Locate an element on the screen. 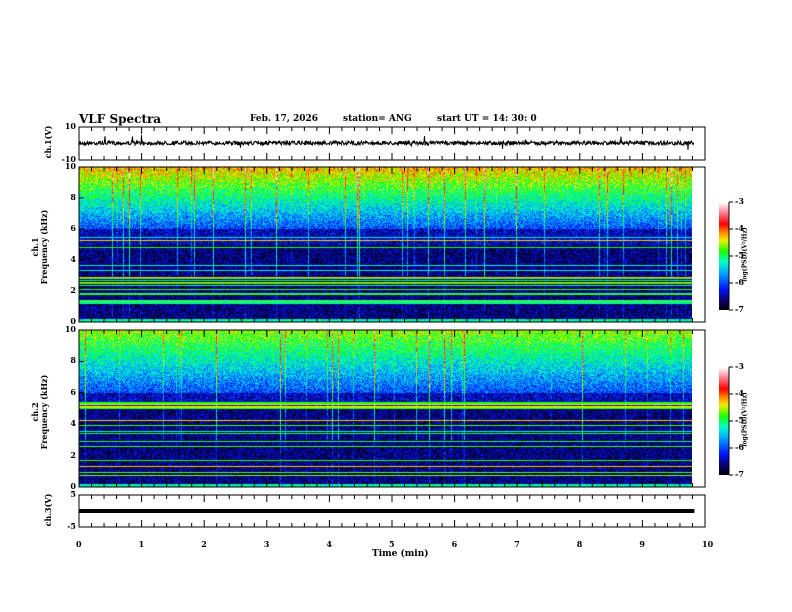 The image size is (792, 612). x-tick-label: 2 is located at coordinates (204, 544).